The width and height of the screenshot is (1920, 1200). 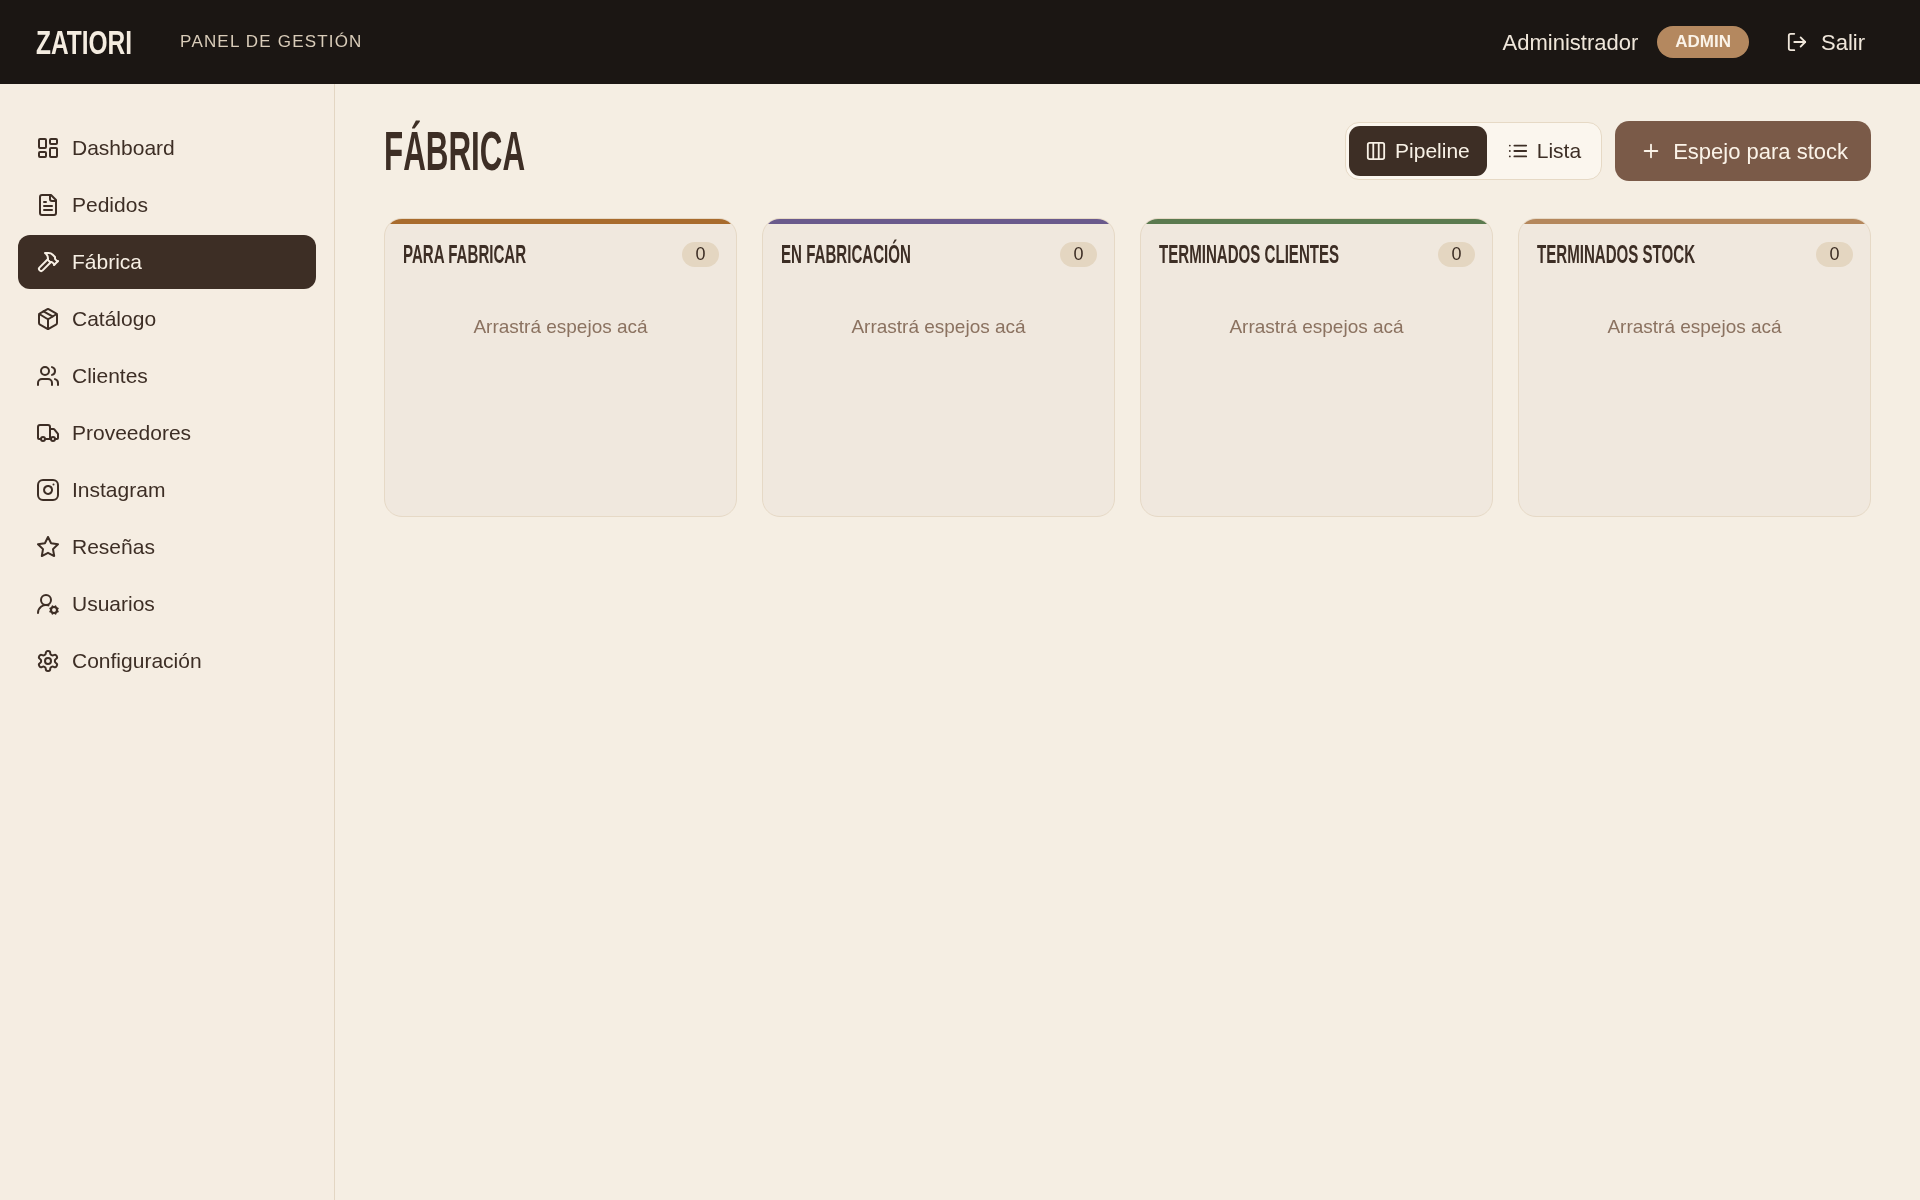 I want to click on view-toggle-button: Pipeline, so click(x=1418, y=151).